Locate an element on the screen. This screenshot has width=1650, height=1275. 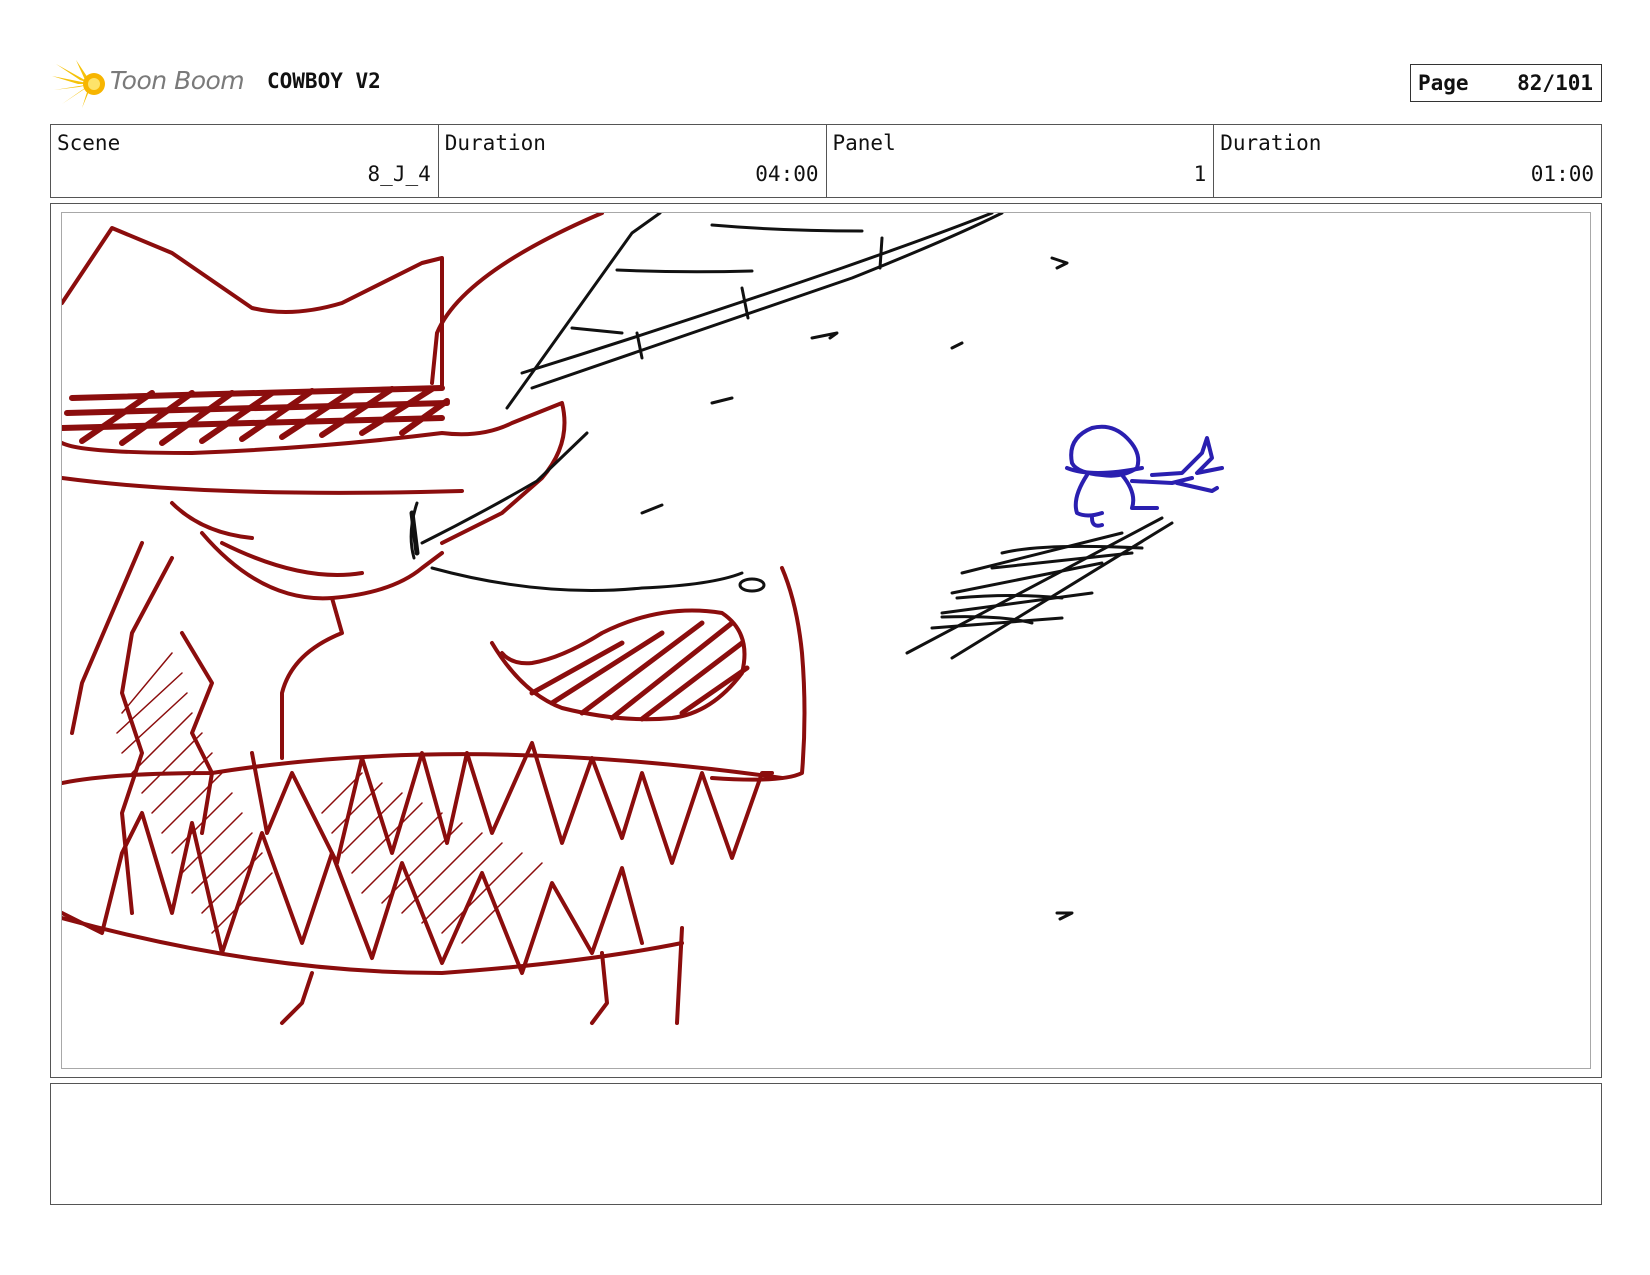
panel-value: 1 is located at coordinates (1200, 174).